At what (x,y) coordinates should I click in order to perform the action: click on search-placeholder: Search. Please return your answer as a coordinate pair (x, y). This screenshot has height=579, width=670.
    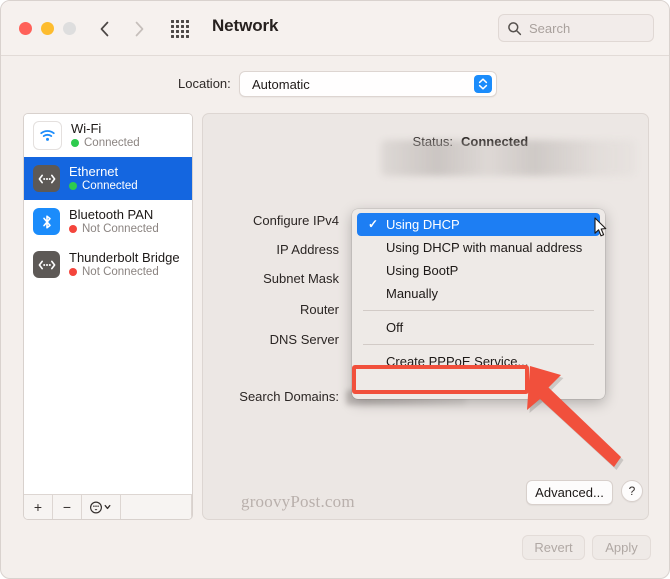
    Looking at the image, I should click on (550, 28).